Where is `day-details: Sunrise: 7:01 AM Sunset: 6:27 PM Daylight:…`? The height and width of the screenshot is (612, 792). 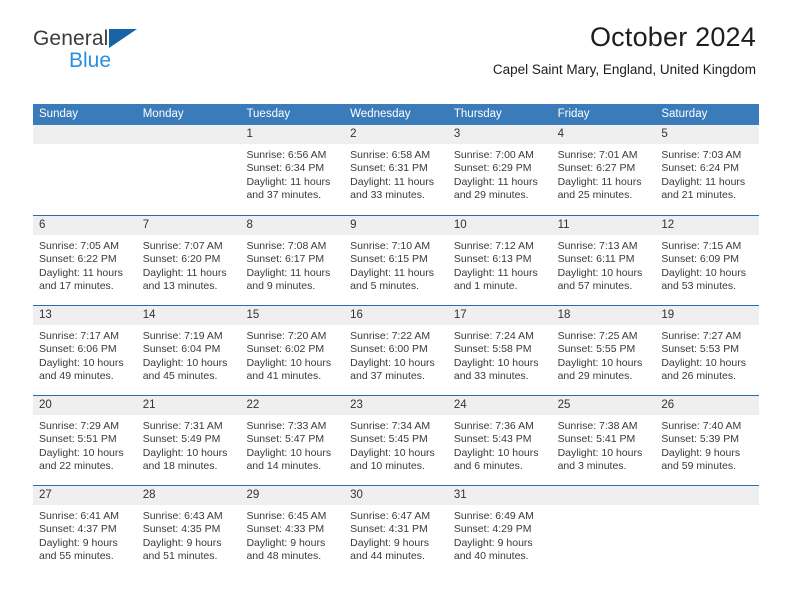 day-details: Sunrise: 7:01 AM Sunset: 6:27 PM Daylight:… is located at coordinates (604, 173).